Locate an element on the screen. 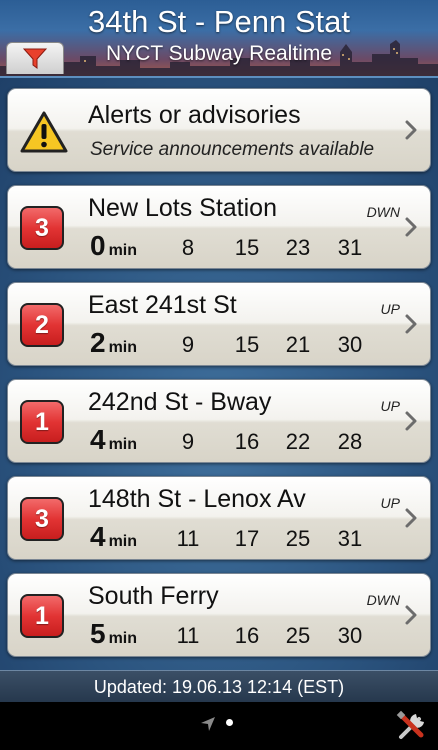  next-arrival-minutes: 5 is located at coordinates (98, 633).